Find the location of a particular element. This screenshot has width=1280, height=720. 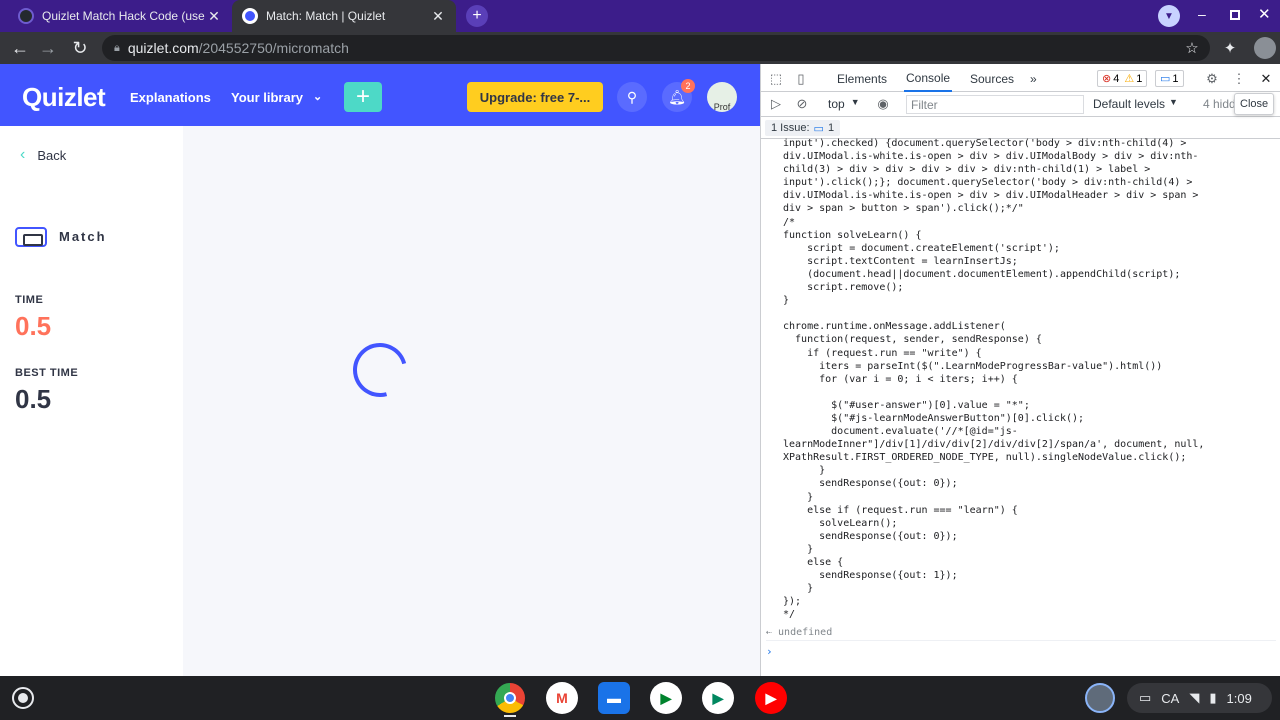

maximize-icon is located at coordinates (1235, 15).